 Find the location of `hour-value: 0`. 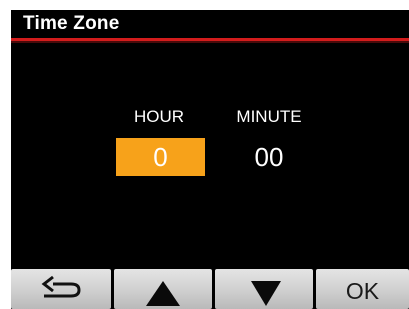

hour-value: 0 is located at coordinates (160, 157).